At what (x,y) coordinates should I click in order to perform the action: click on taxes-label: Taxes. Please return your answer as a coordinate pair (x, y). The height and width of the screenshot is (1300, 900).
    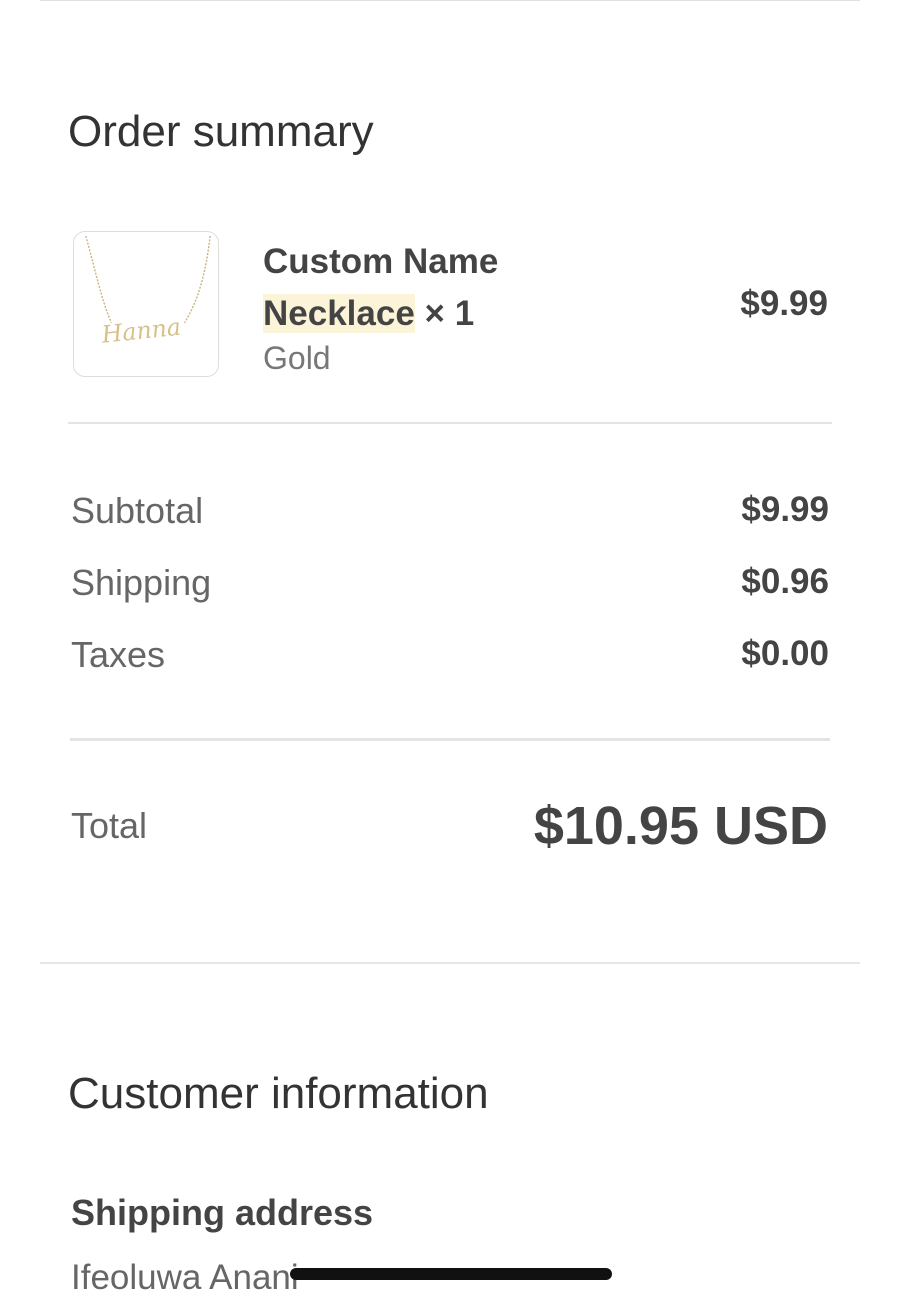
    Looking at the image, I should click on (118, 654).